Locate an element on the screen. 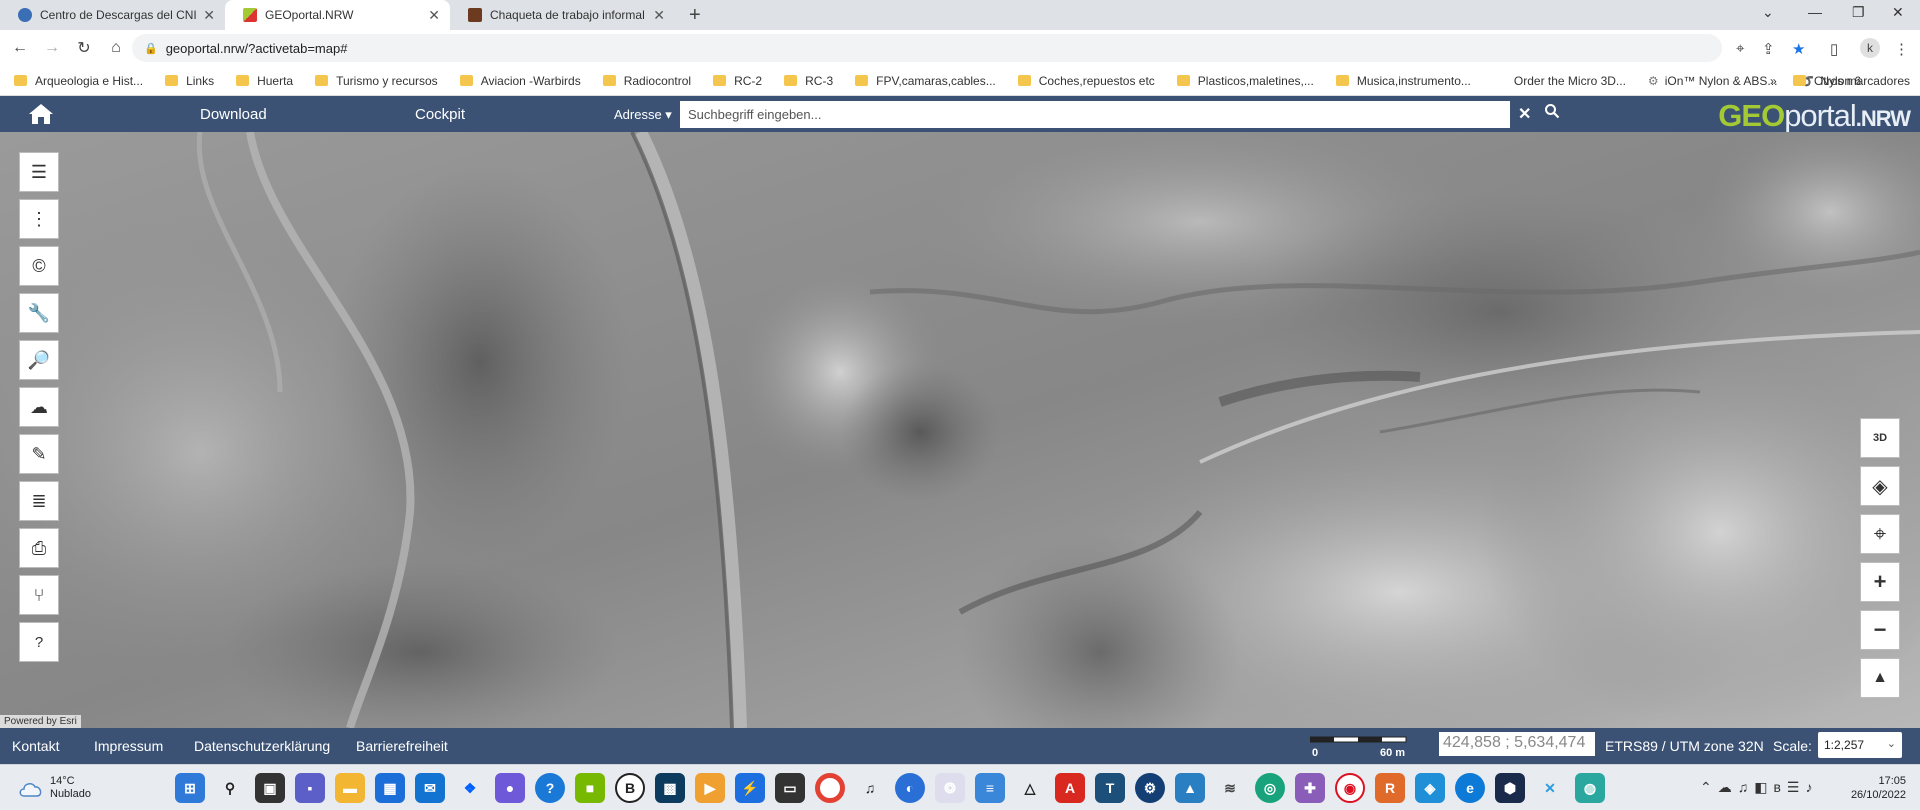 The width and height of the screenshot is (1920, 810). cockpit-link: Cockpit is located at coordinates (440, 114).